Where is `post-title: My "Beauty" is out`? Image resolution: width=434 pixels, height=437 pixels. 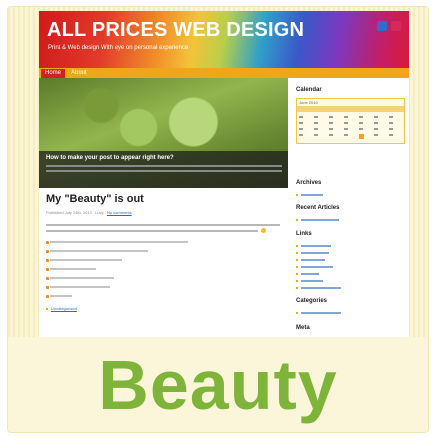
post-title: My "Beauty" is out is located at coordinates (95, 199).